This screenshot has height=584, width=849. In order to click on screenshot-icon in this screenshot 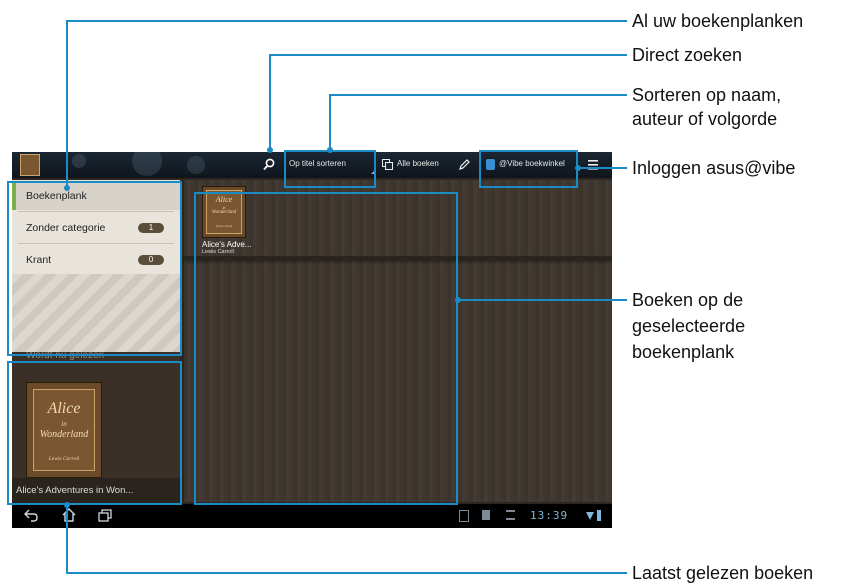, I will do `click(464, 516)`.